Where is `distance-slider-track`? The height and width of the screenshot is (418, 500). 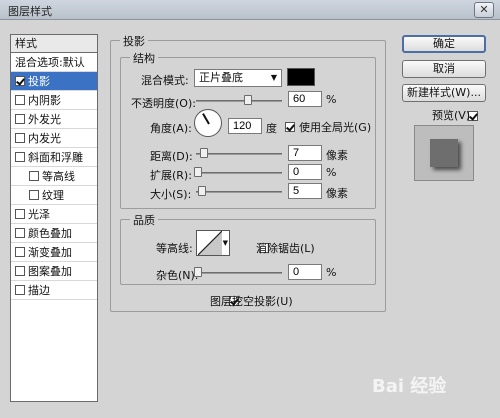
distance-slider-track is located at coordinates (239, 154).